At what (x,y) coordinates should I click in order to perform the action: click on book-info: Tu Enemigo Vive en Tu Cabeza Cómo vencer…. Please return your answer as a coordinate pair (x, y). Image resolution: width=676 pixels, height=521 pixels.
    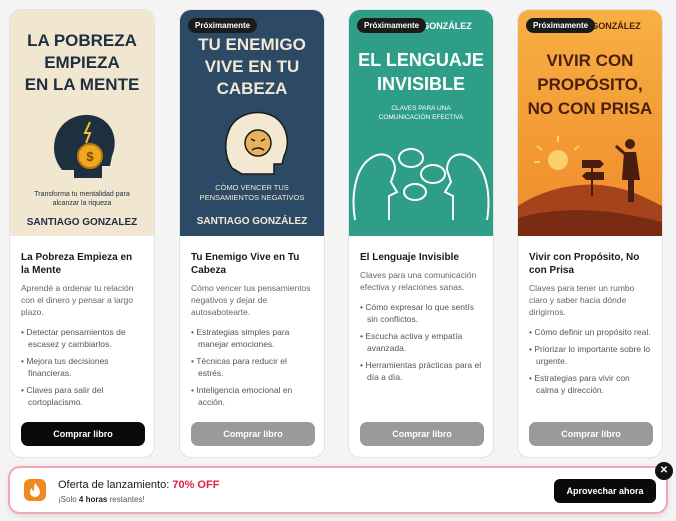
    Looking at the image, I should click on (252, 324).